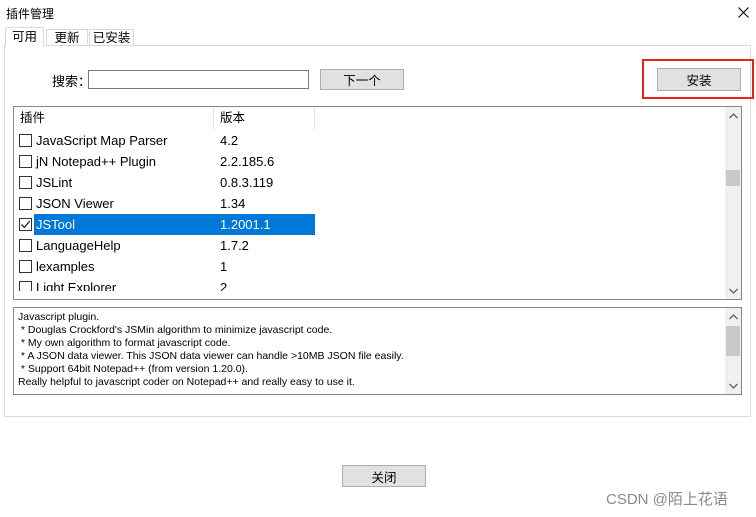 This screenshot has width=756, height=517. What do you see at coordinates (30, 14) in the screenshot?
I see `window-title: 插件管理` at bounding box center [30, 14].